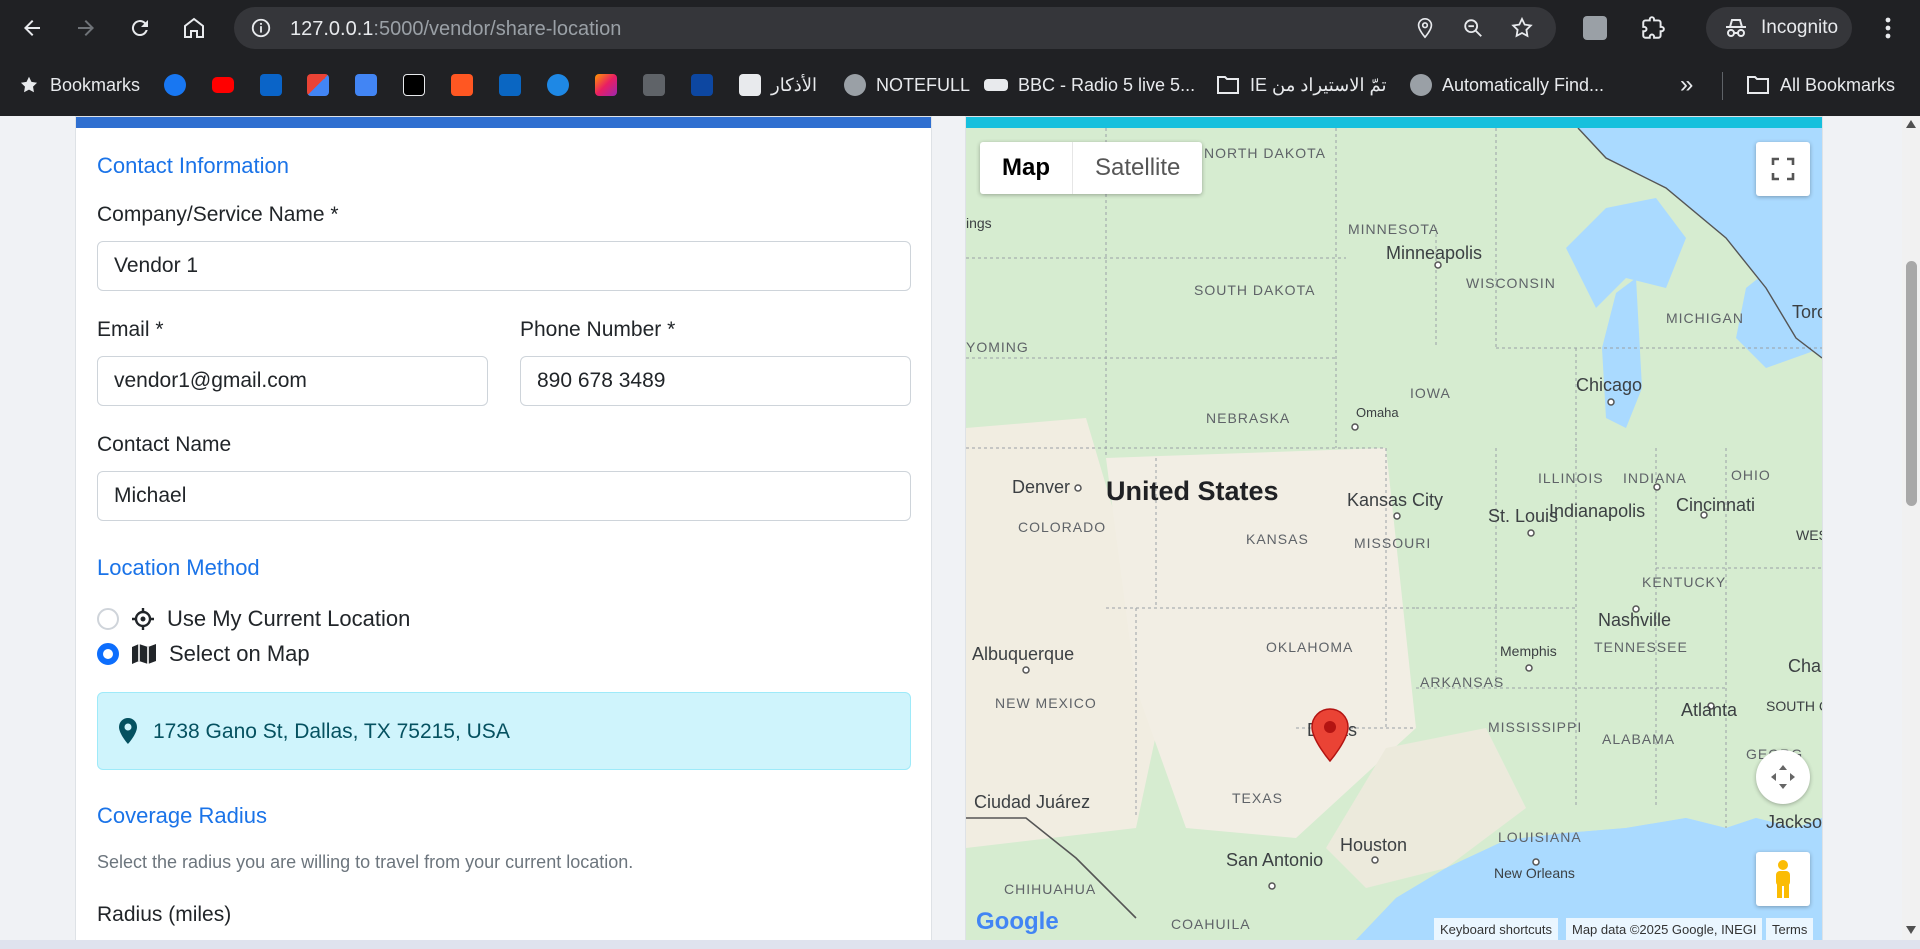  I want to click on bookmark-gmail, so click(318, 85).